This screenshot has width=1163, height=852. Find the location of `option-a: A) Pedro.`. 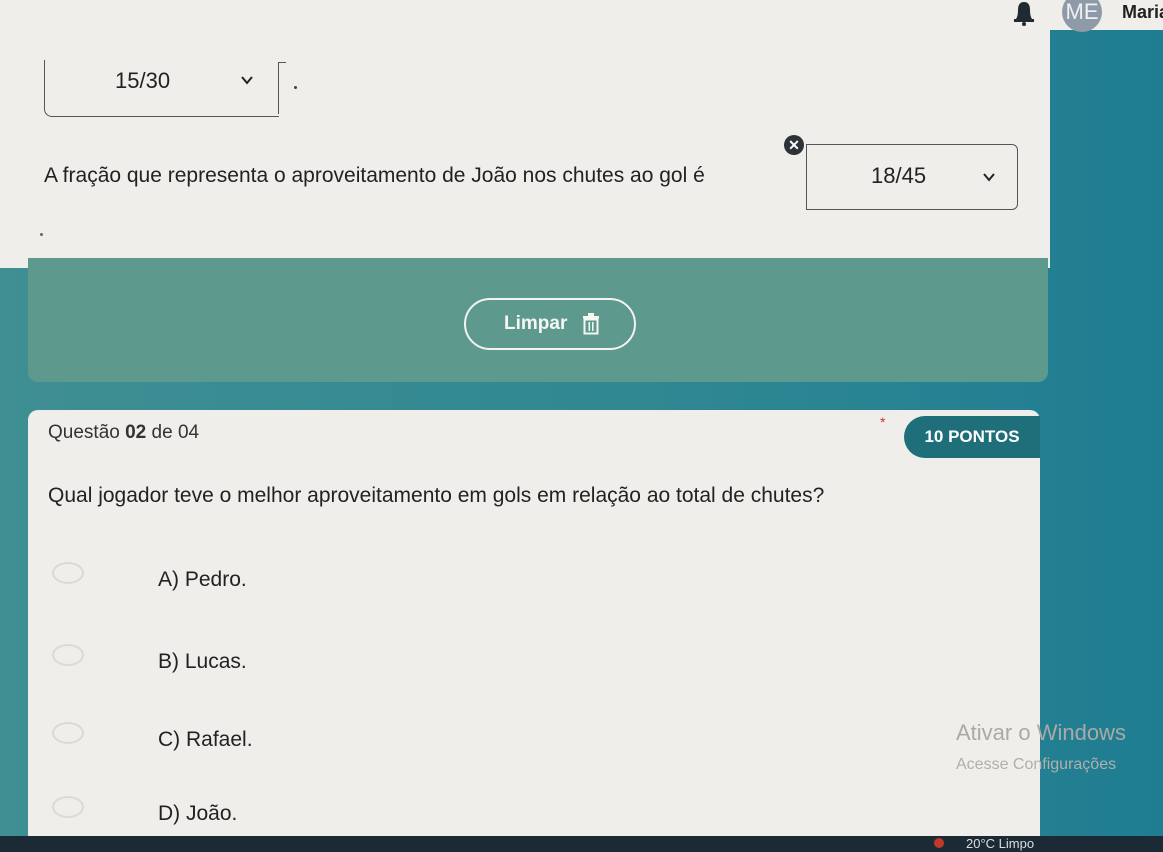

option-a: A) Pedro. is located at coordinates (498, 584).